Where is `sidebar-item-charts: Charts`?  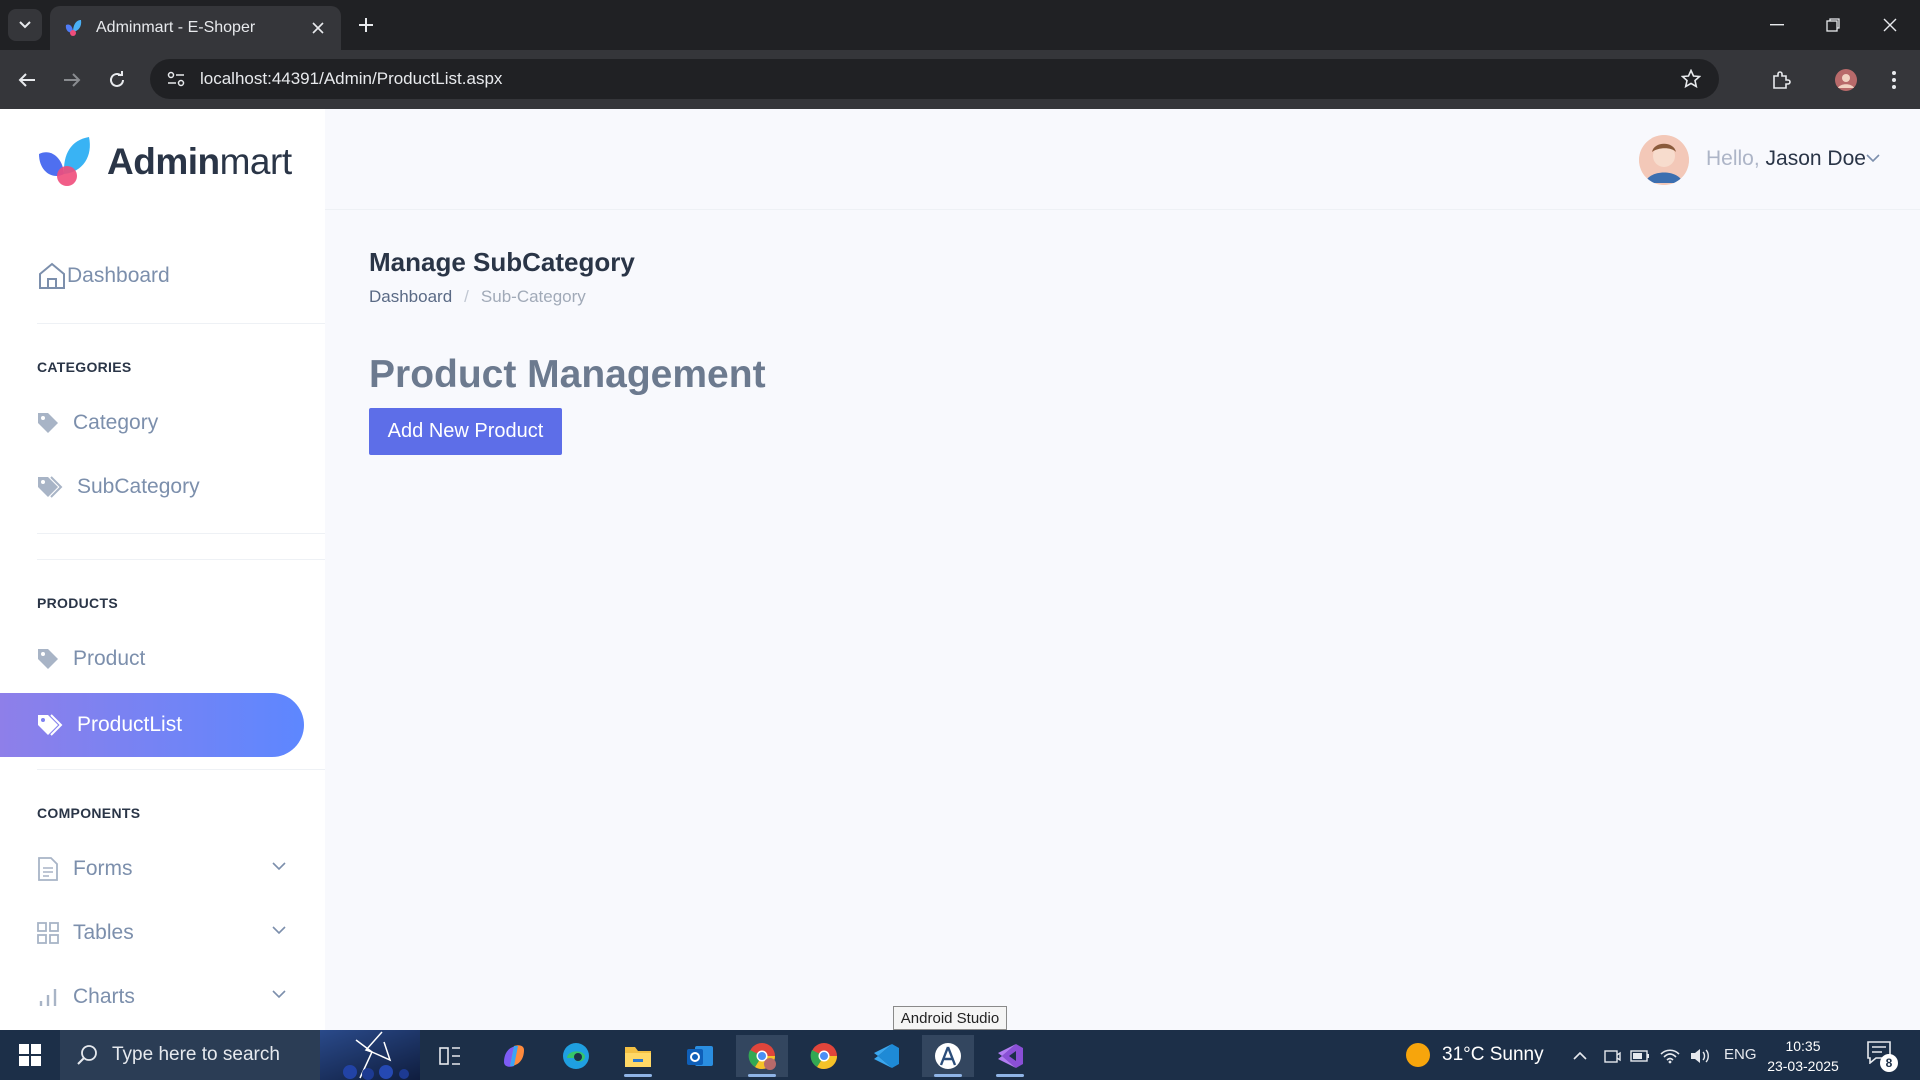
sidebar-item-charts: Charts is located at coordinates (167, 997).